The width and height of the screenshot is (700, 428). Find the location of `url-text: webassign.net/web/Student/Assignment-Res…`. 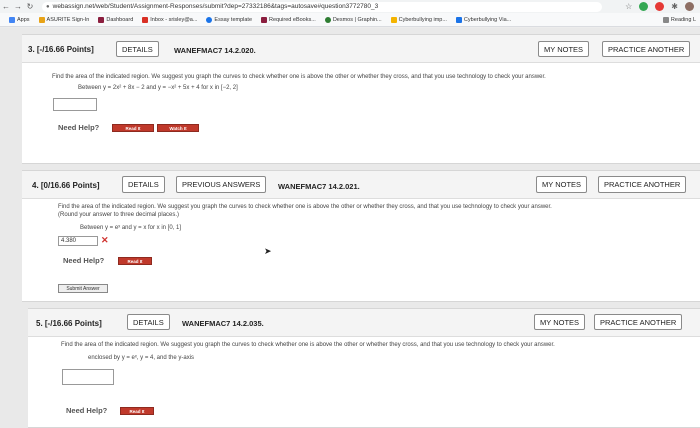

url-text: webassign.net/web/Student/Assignment-Res… is located at coordinates (215, 6).